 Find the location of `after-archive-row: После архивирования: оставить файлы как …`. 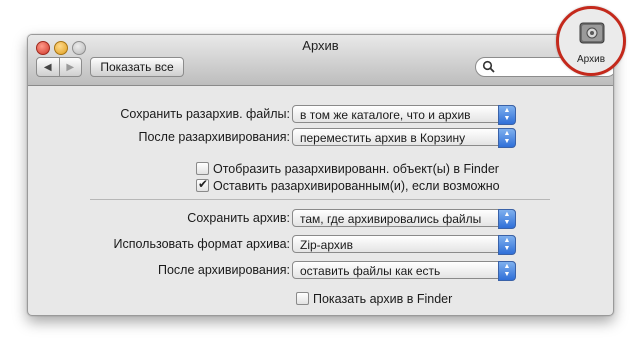

after-archive-row: После архивирования: оставить файлы как … is located at coordinates (320, 271).